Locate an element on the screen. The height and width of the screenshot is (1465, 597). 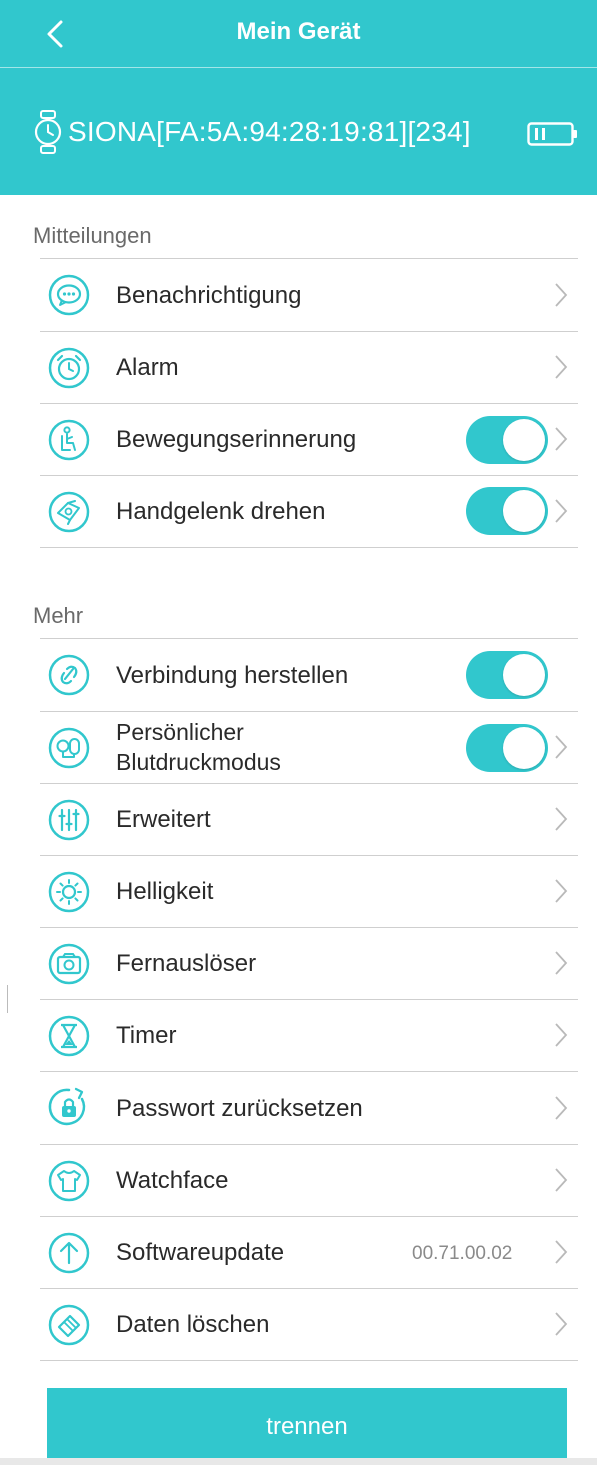
item-softwareupdate: Softwareupdate 00.71.00.02 is located at coordinates (309, 1252).